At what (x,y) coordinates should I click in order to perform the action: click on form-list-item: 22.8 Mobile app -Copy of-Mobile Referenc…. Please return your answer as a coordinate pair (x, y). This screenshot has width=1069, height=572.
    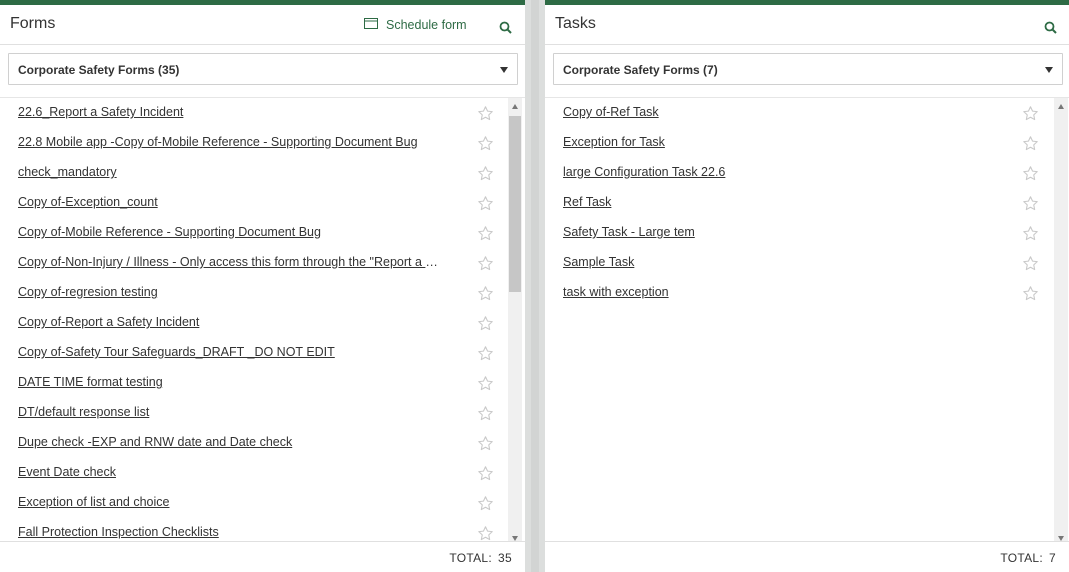
    Looking at the image, I should click on (262, 143).